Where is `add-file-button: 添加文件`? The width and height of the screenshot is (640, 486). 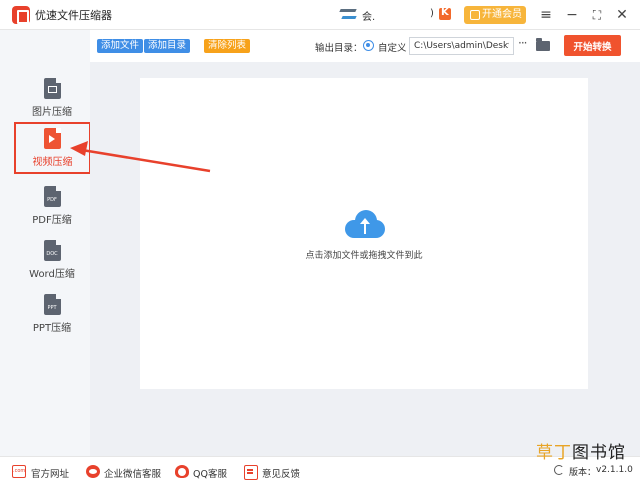
add-file-button: 添加文件 is located at coordinates (120, 46).